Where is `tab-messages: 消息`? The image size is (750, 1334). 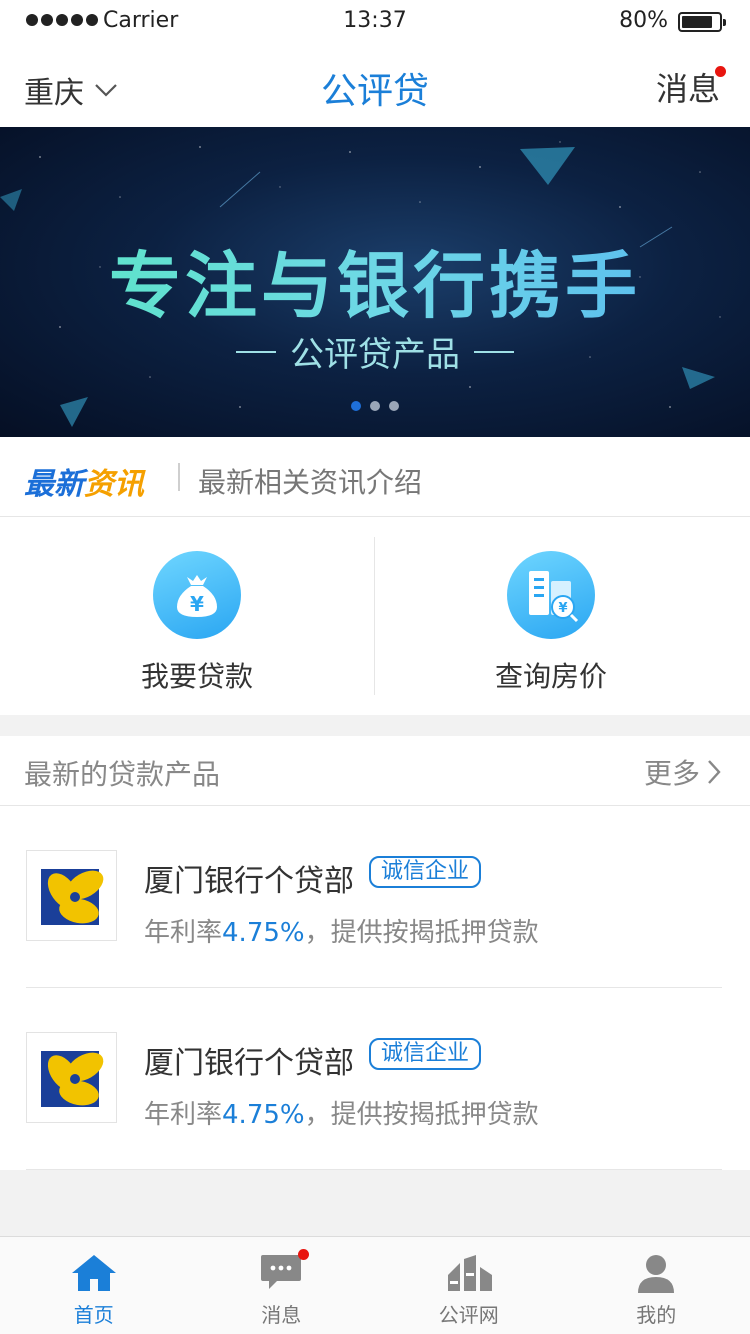 tab-messages: 消息 is located at coordinates (282, 1285).